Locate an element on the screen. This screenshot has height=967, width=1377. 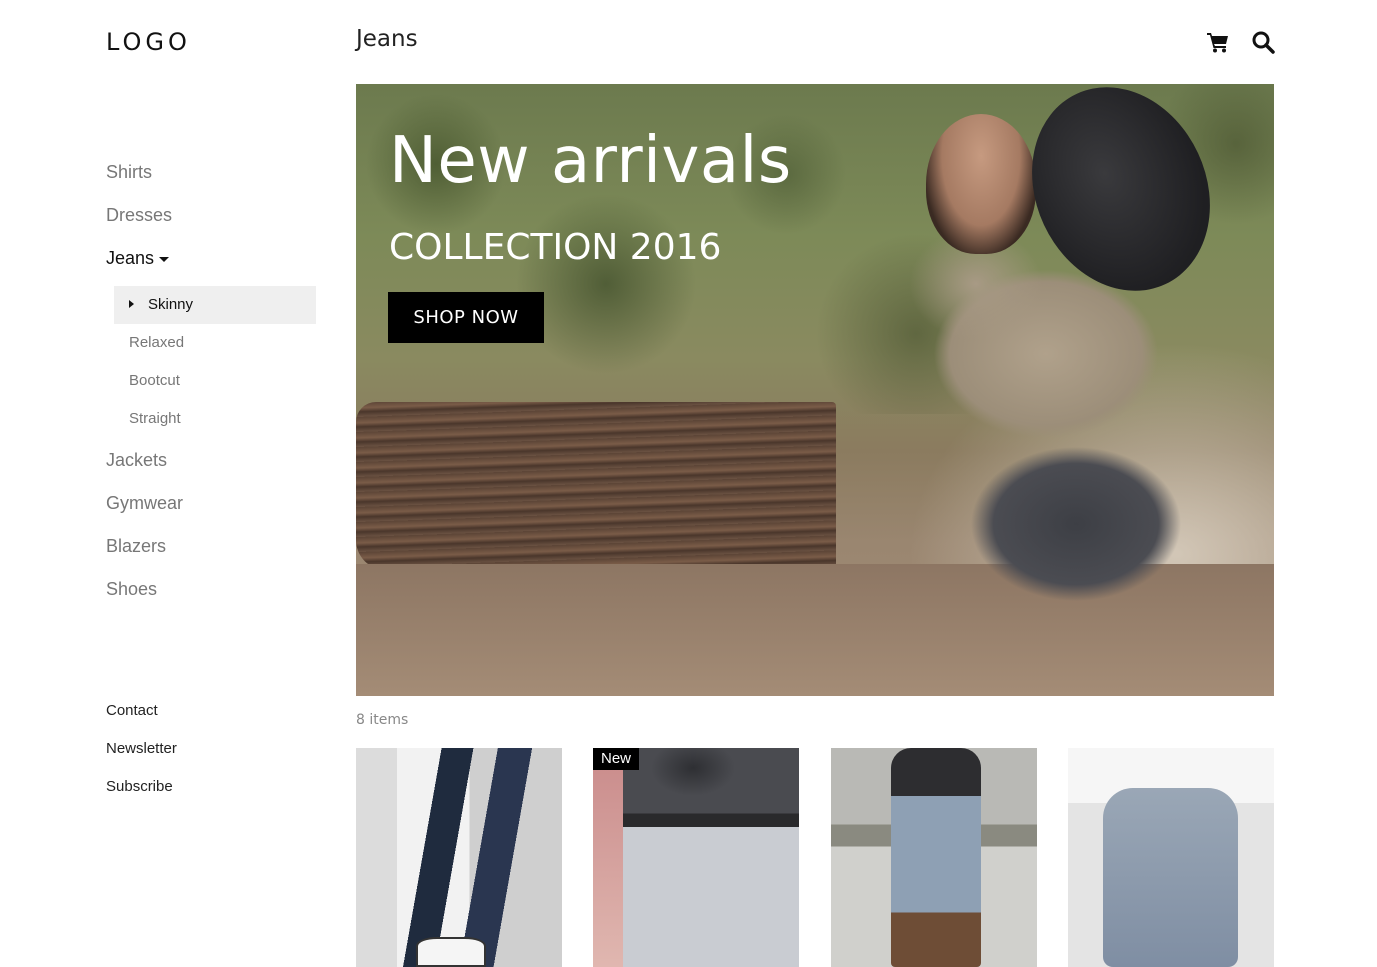
subnav-item-skinny: Skinny is located at coordinates (215, 305).